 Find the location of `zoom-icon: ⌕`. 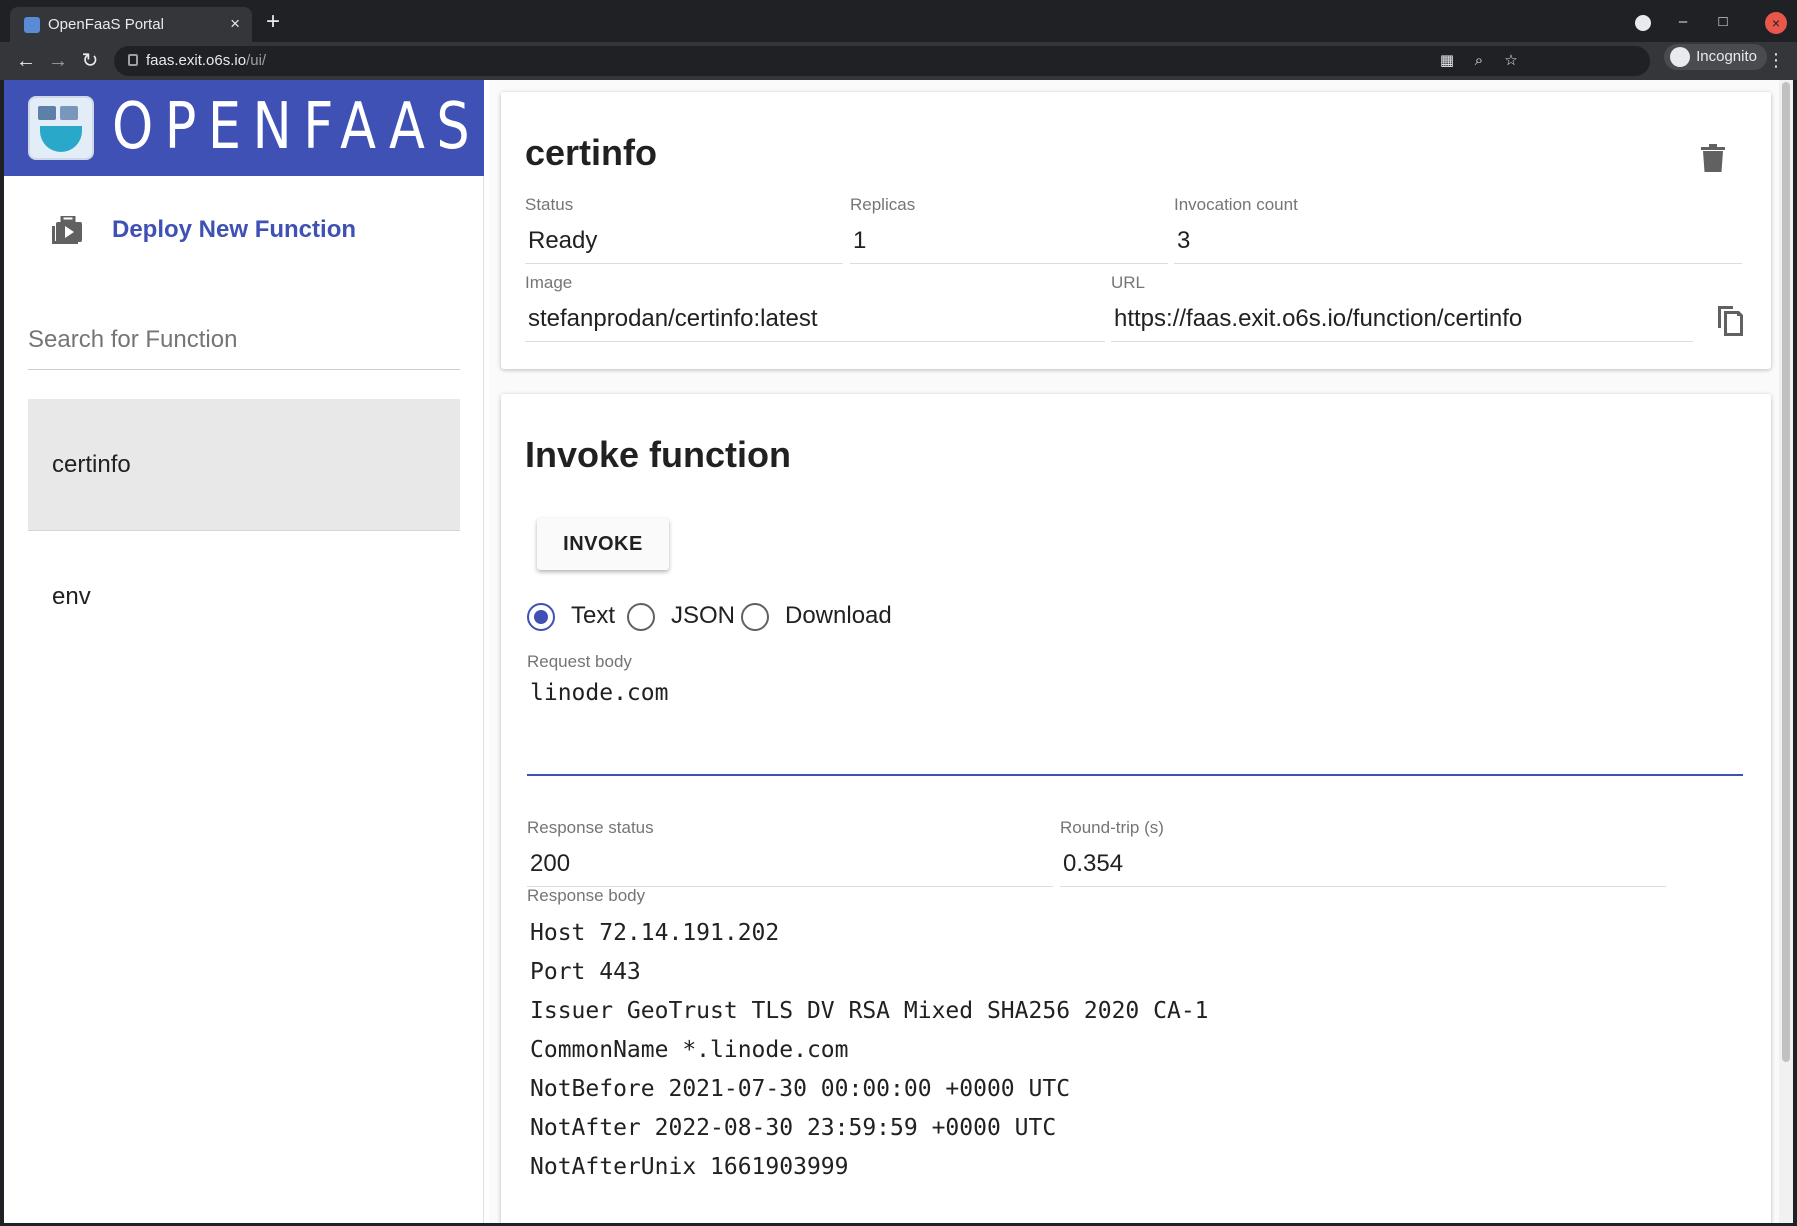

zoom-icon: ⌕ is located at coordinates (1479, 61).